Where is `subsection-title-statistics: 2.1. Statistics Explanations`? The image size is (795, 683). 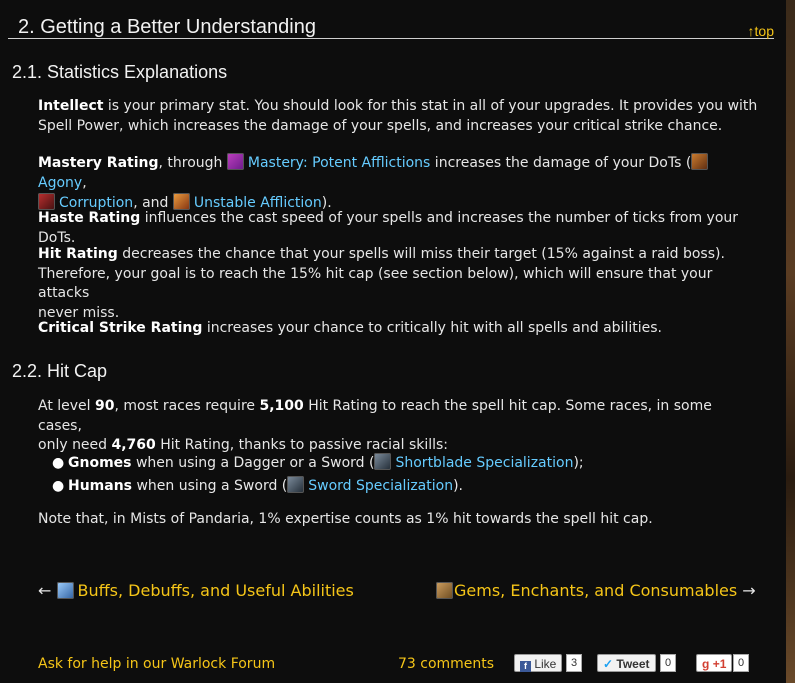 subsection-title-statistics: 2.1. Statistics Explanations is located at coordinates (120, 72).